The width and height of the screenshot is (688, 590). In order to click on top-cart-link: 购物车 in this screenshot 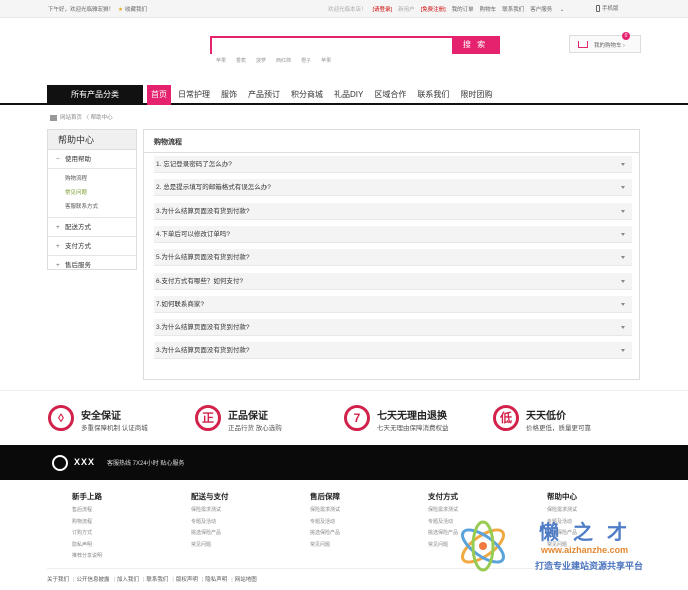, I will do `click(488, 10)`.